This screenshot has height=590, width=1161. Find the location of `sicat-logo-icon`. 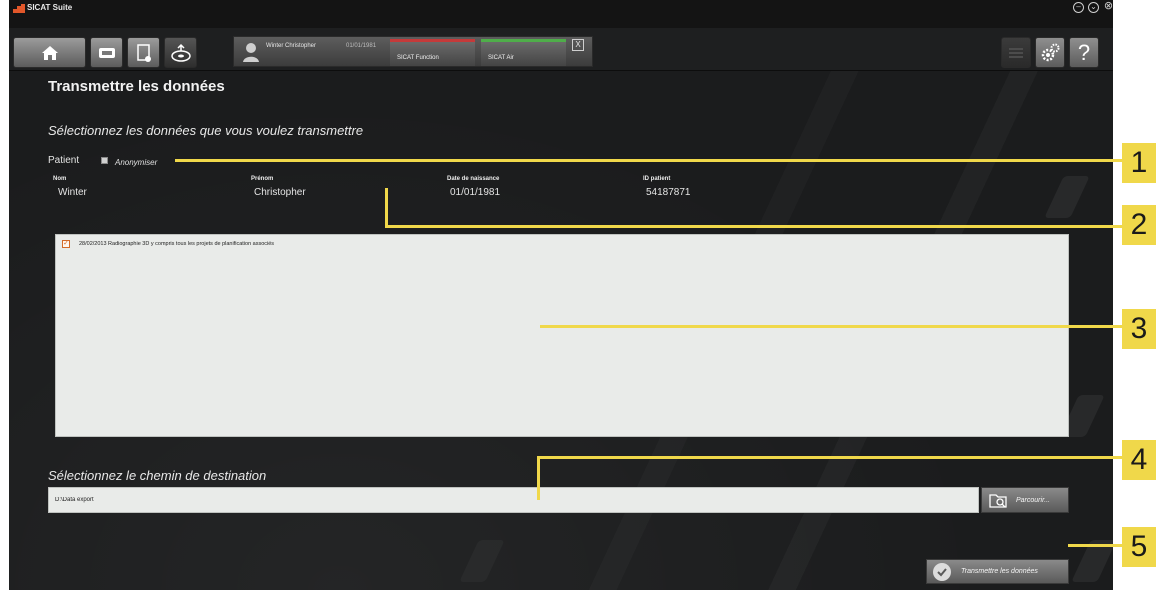

sicat-logo-icon is located at coordinates (19, 8).